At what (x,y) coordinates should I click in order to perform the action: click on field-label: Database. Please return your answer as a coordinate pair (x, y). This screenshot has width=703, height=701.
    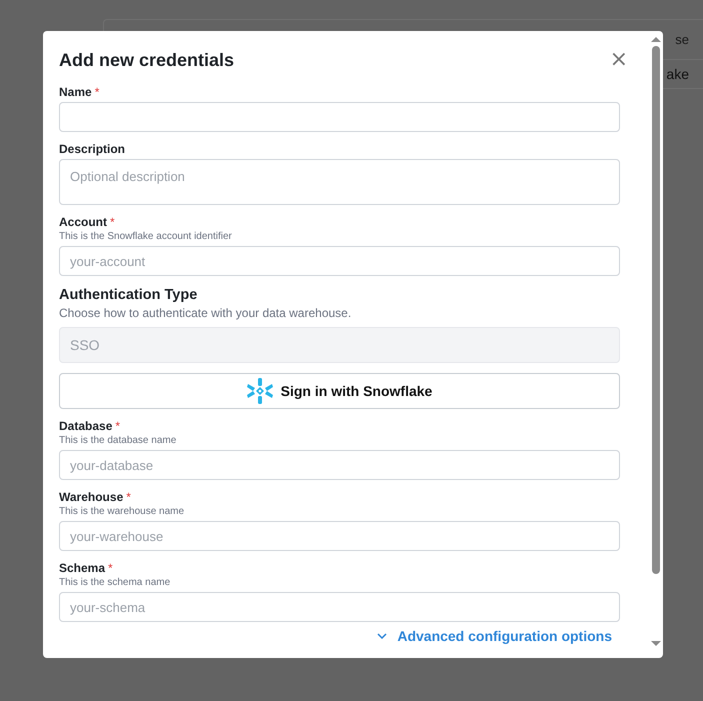
    Looking at the image, I should click on (85, 426).